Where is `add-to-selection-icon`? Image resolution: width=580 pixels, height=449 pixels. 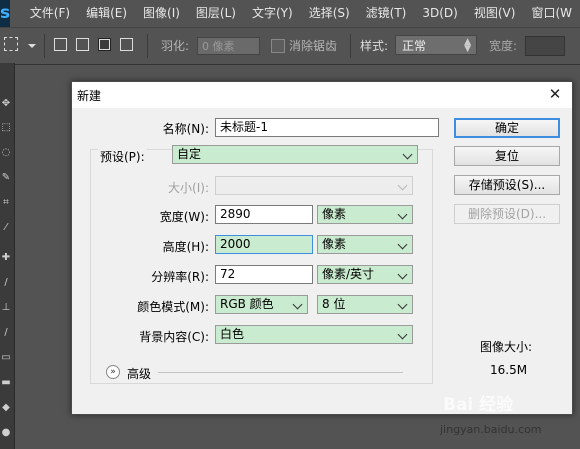 add-to-selection-icon is located at coordinates (82, 44).